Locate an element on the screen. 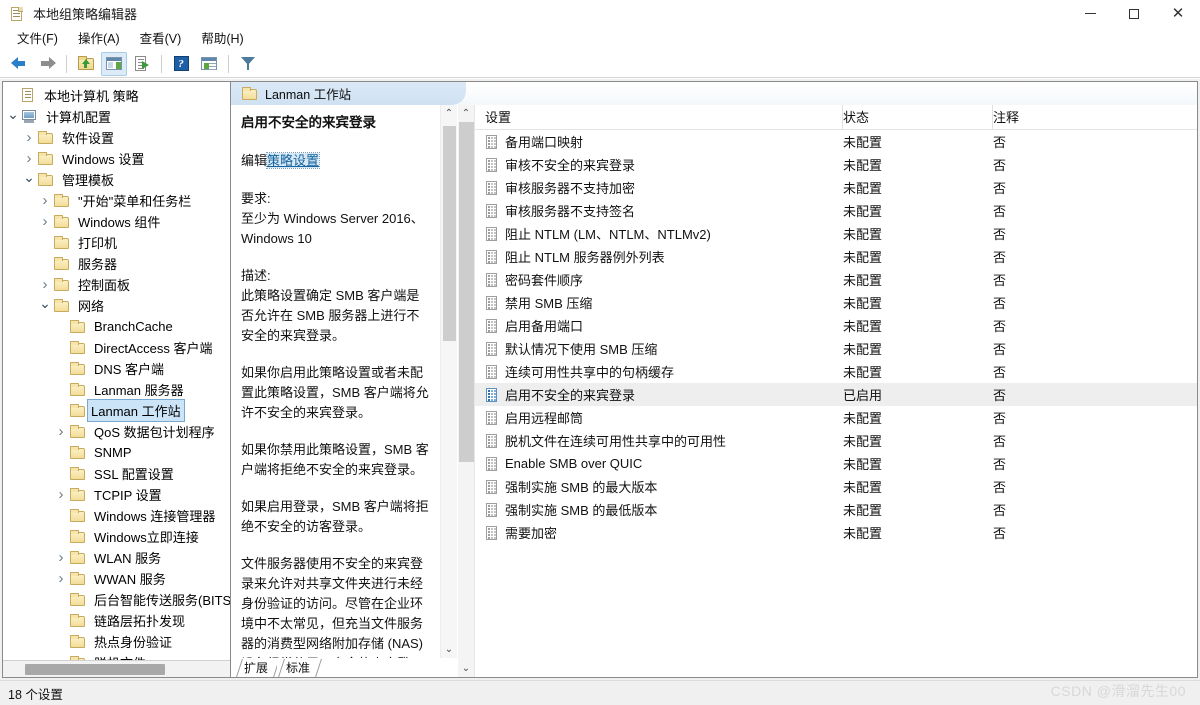 Image resolution: width=1200 pixels, height=705 pixels. menu-help: 帮助(H) is located at coordinates (222, 39).